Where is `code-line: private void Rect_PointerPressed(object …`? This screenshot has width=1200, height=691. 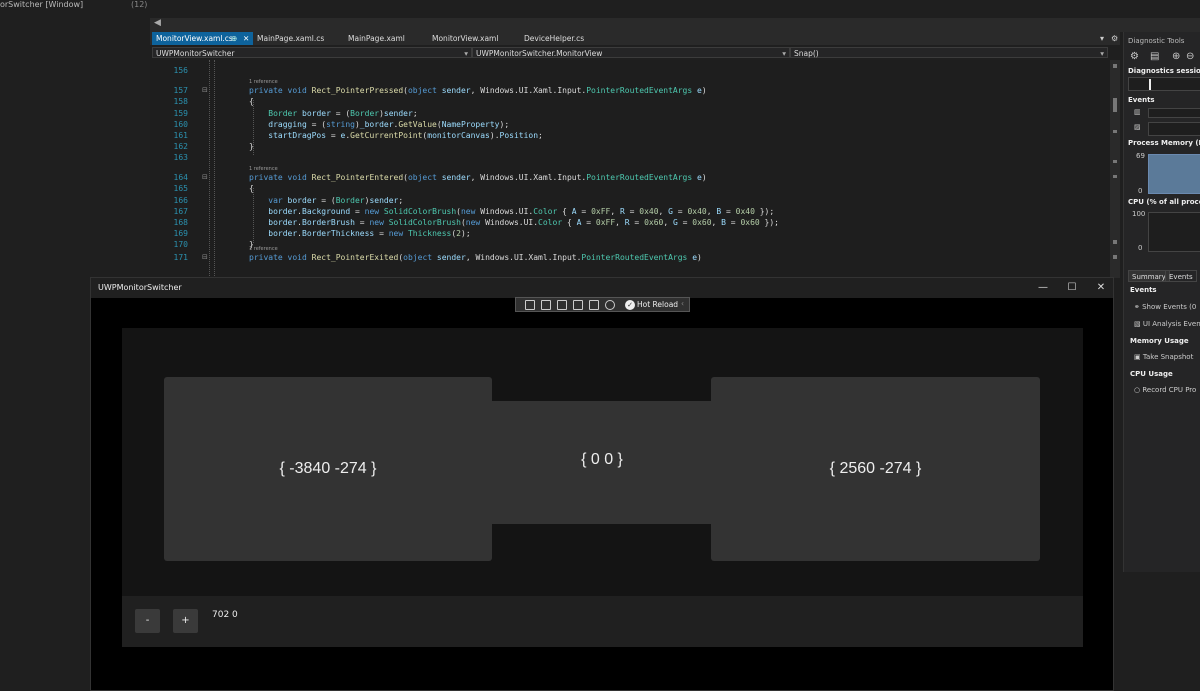
code-line: private void Rect_PointerPressed(object … is located at coordinates (478, 90).